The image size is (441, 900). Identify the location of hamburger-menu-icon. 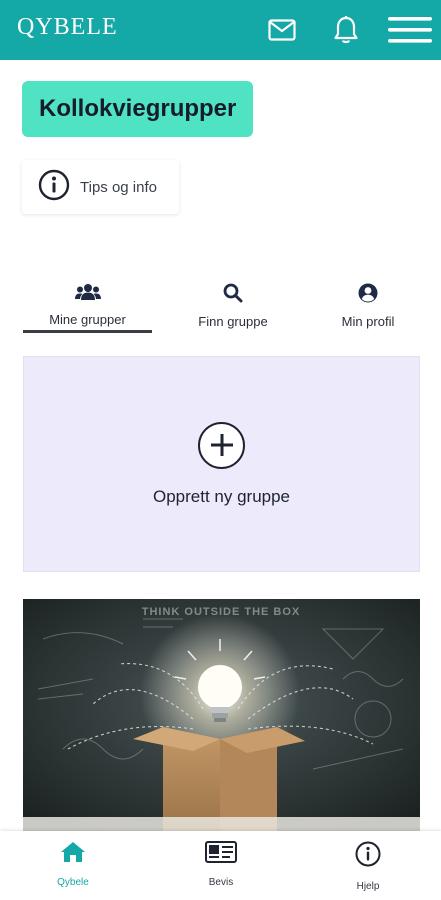
(410, 30).